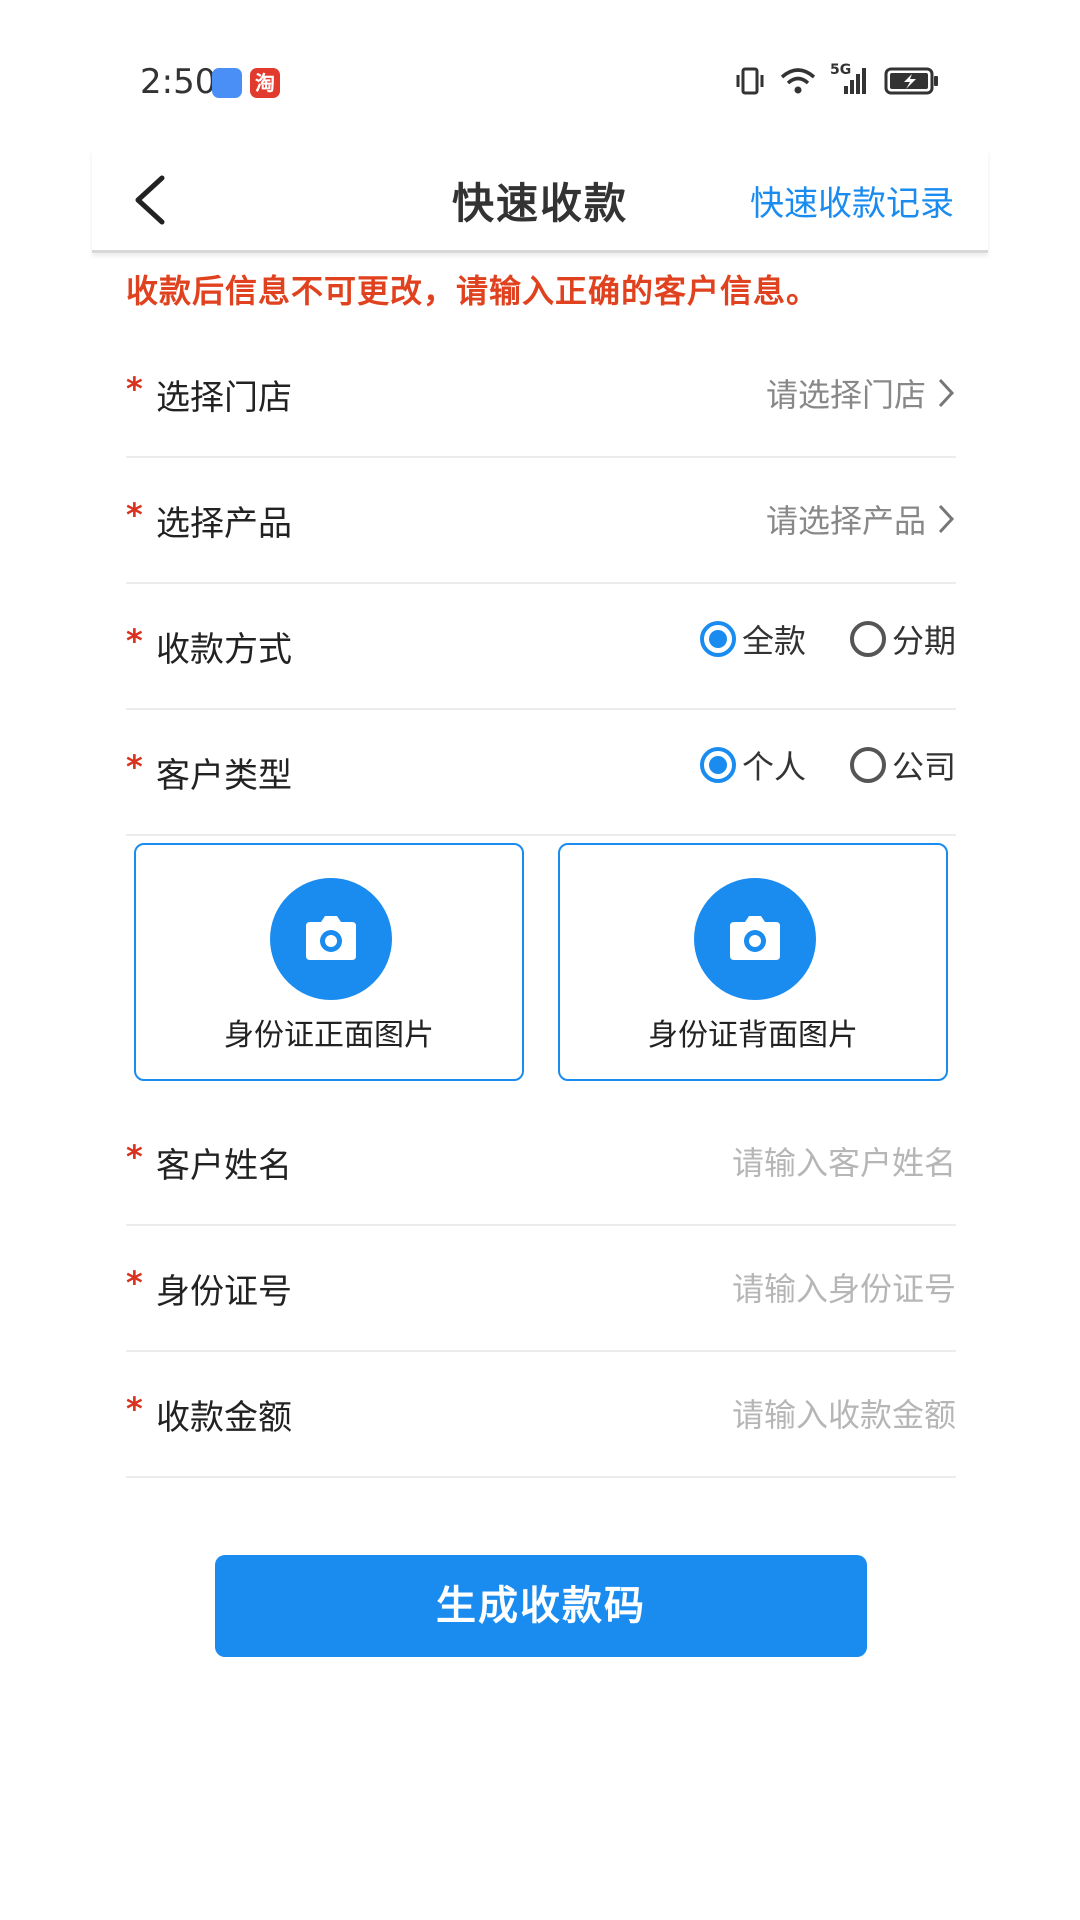 This screenshot has width=1080, height=1920. I want to click on store-label: 选择门店, so click(224, 398).